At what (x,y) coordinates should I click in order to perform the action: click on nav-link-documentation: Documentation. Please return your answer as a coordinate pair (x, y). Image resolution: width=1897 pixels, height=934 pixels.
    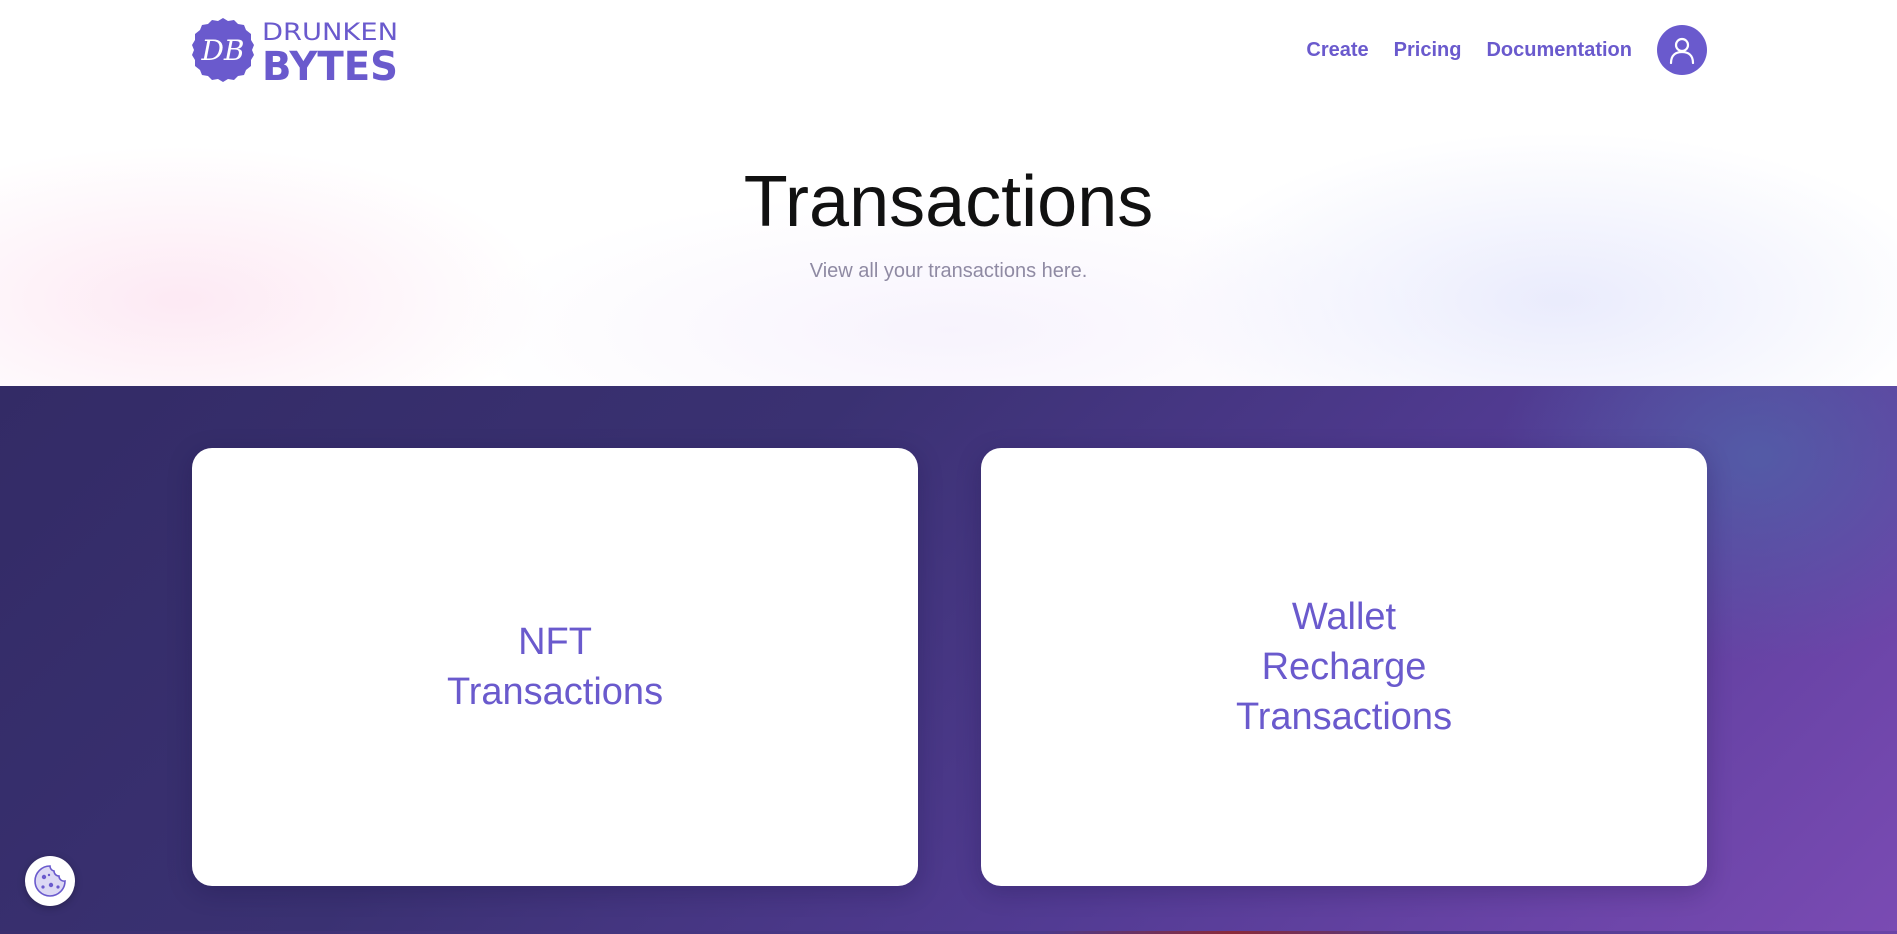
    Looking at the image, I should click on (1559, 50).